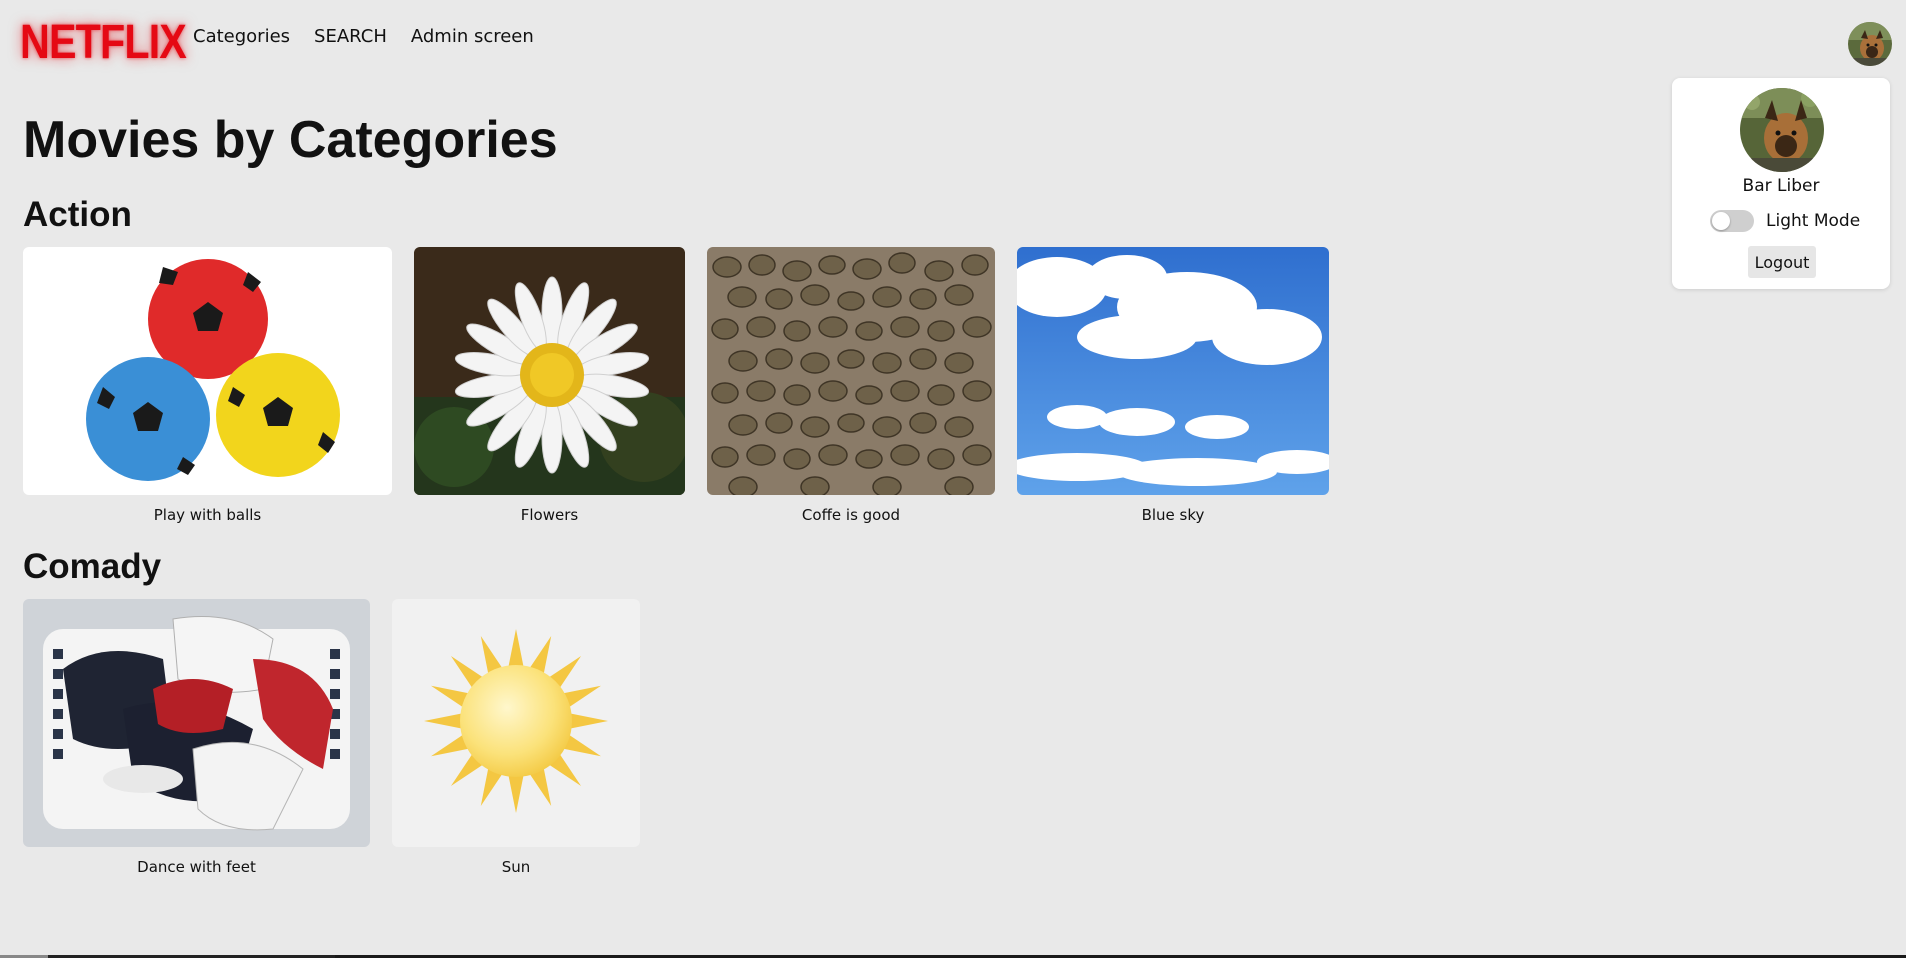 The width and height of the screenshot is (1906, 958). Describe the element at coordinates (472, 36) in the screenshot. I see `nav-admin-screen-link: Admin screen` at that location.